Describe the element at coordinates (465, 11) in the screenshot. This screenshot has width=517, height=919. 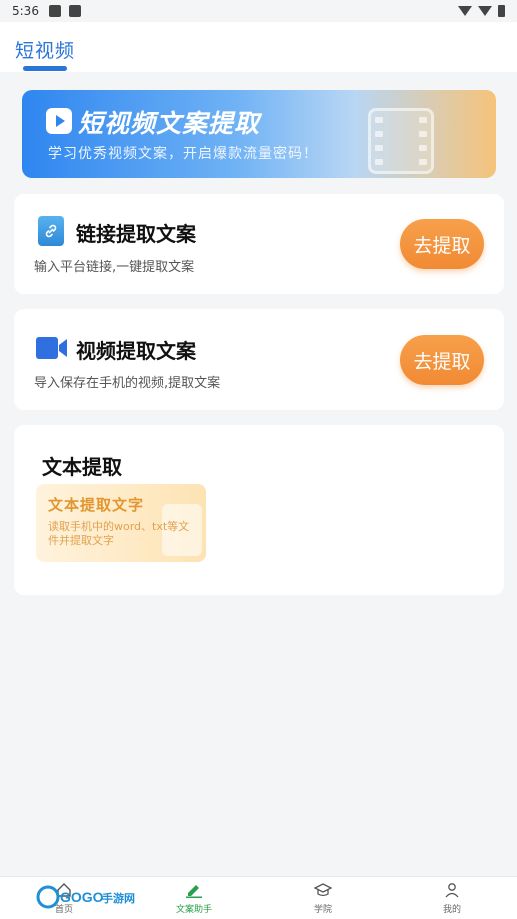
I see `wifi-icon` at that location.